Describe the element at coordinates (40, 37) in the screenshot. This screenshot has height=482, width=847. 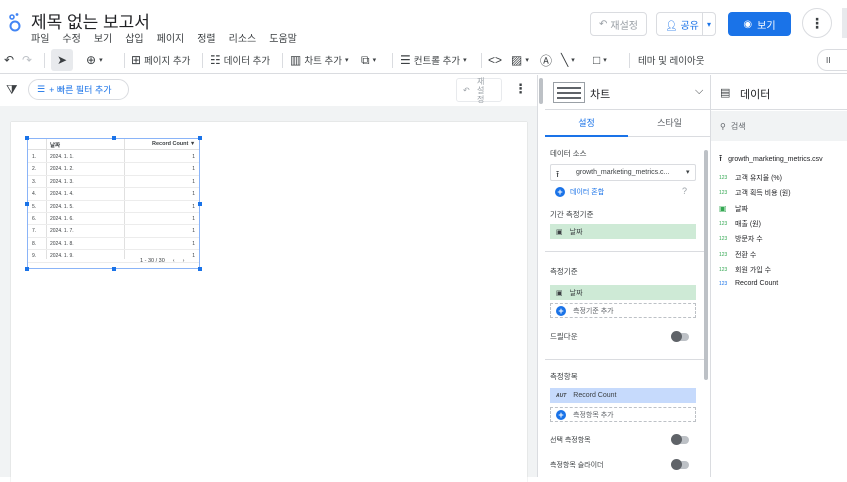
I see `menu-file: 파일` at that location.